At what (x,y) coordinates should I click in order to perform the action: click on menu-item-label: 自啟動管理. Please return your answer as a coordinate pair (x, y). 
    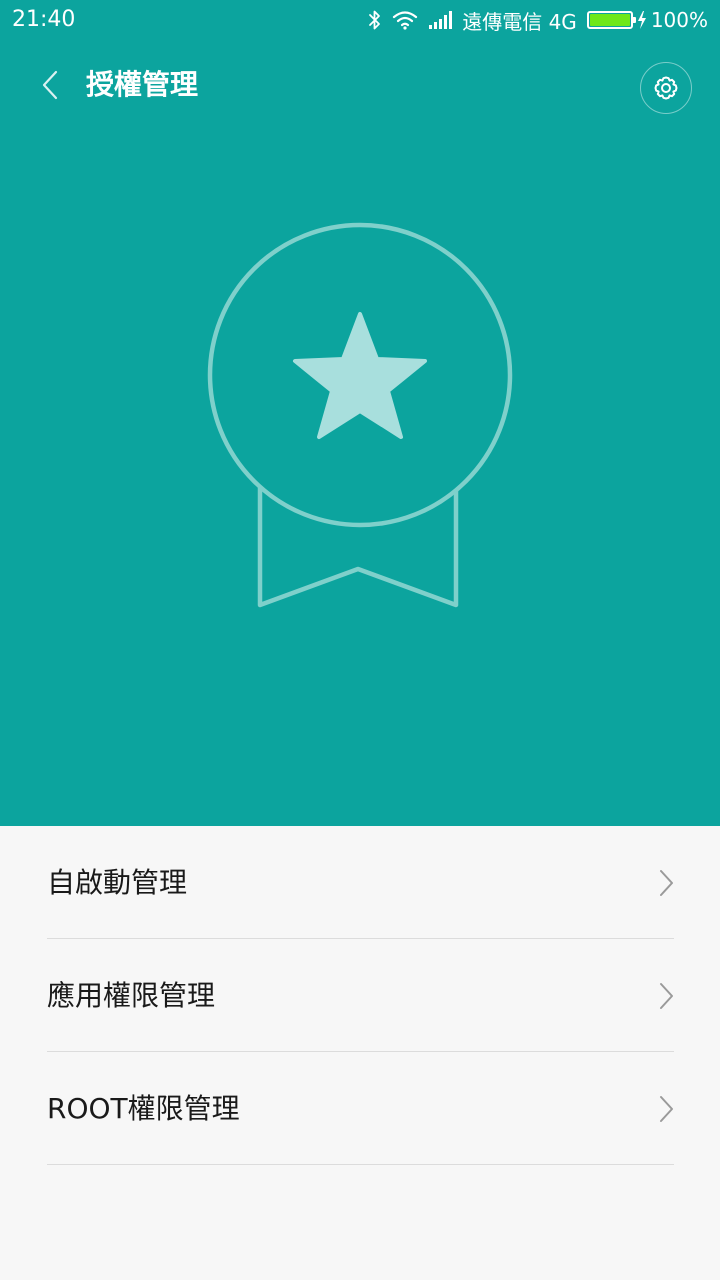
    Looking at the image, I should click on (117, 882).